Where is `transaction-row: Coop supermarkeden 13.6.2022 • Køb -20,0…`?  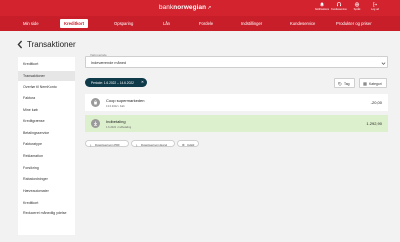
transaction-row: Coop supermarkeden 13.6.2022 • Køb -20,0… is located at coordinates (236, 102).